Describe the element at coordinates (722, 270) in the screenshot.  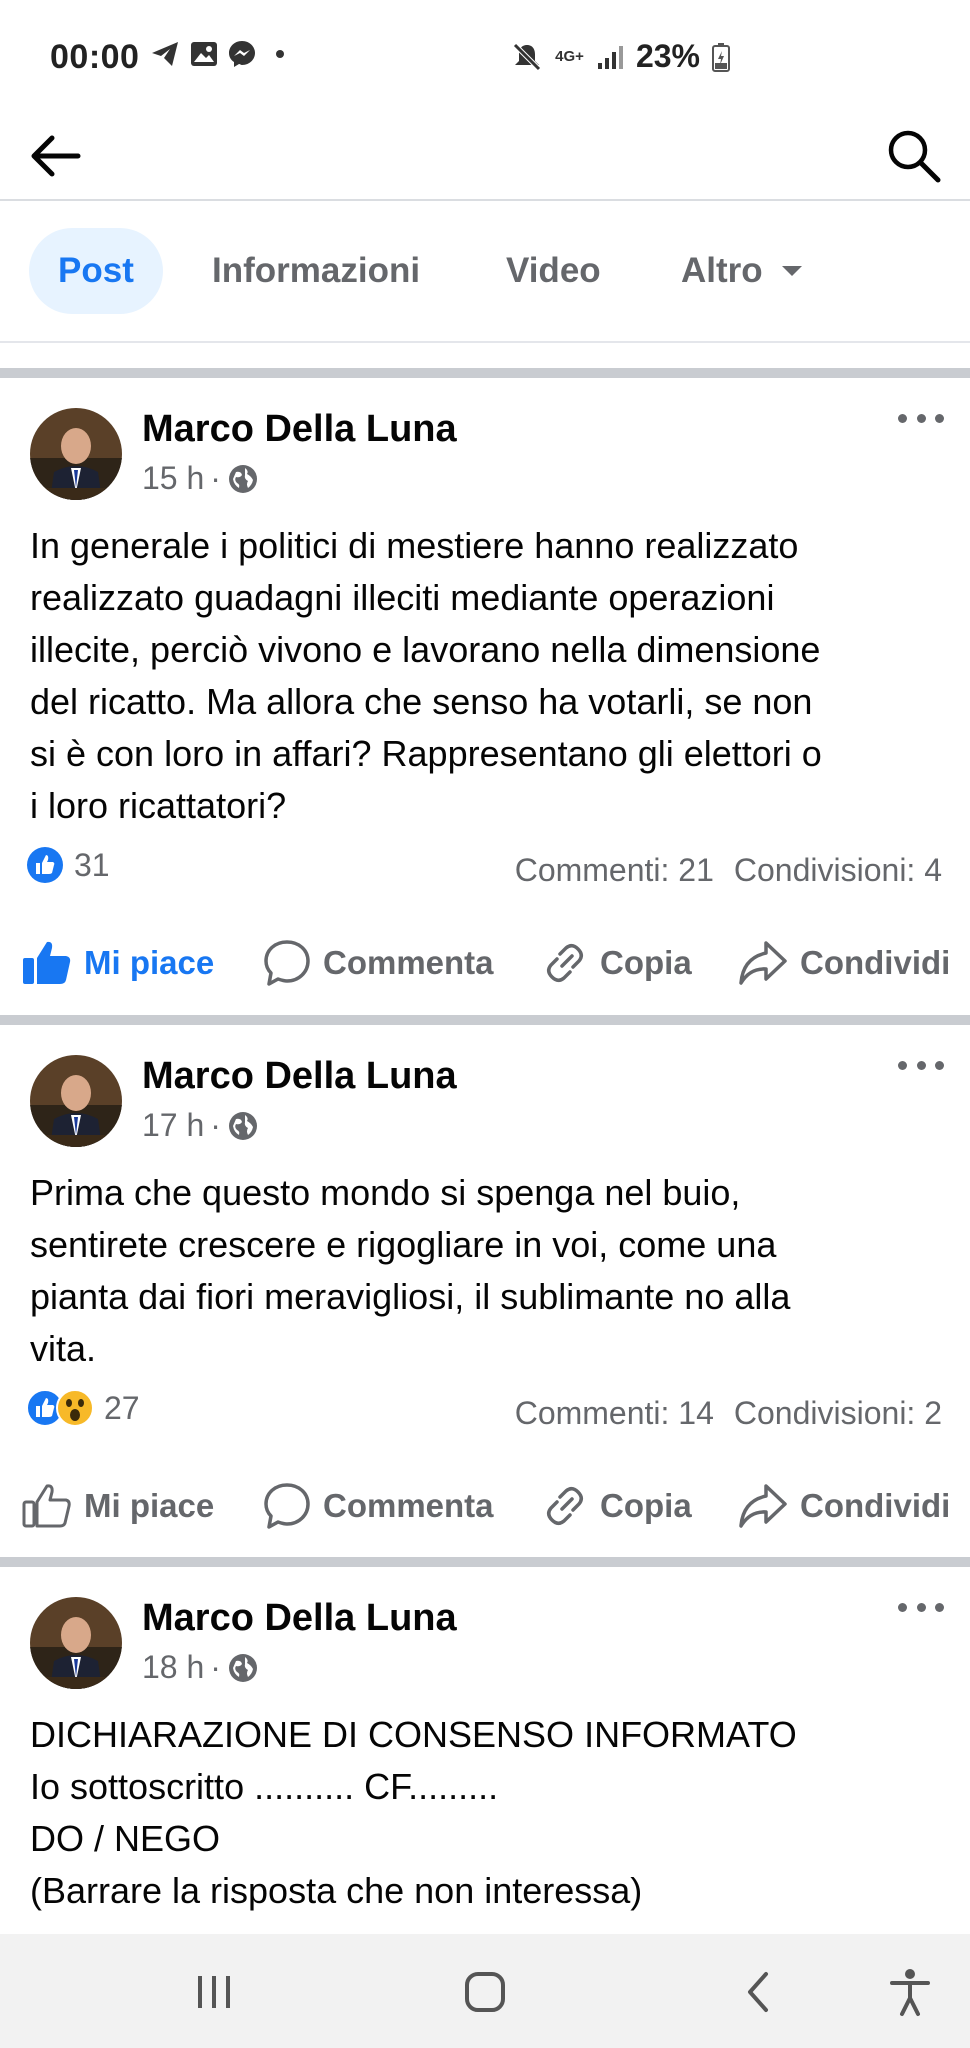
I see `tab-altro-label: Altro` at that location.